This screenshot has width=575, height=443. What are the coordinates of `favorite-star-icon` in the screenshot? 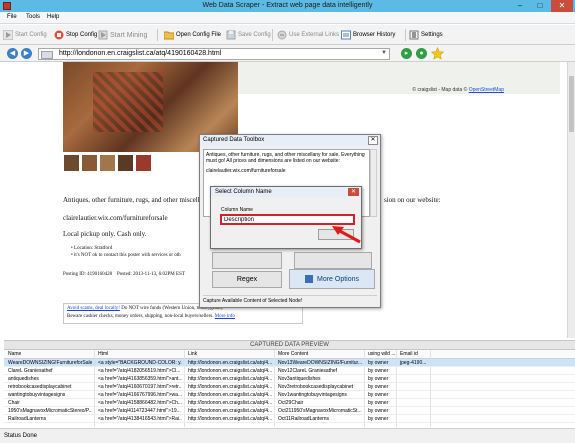 It's located at (437, 53).